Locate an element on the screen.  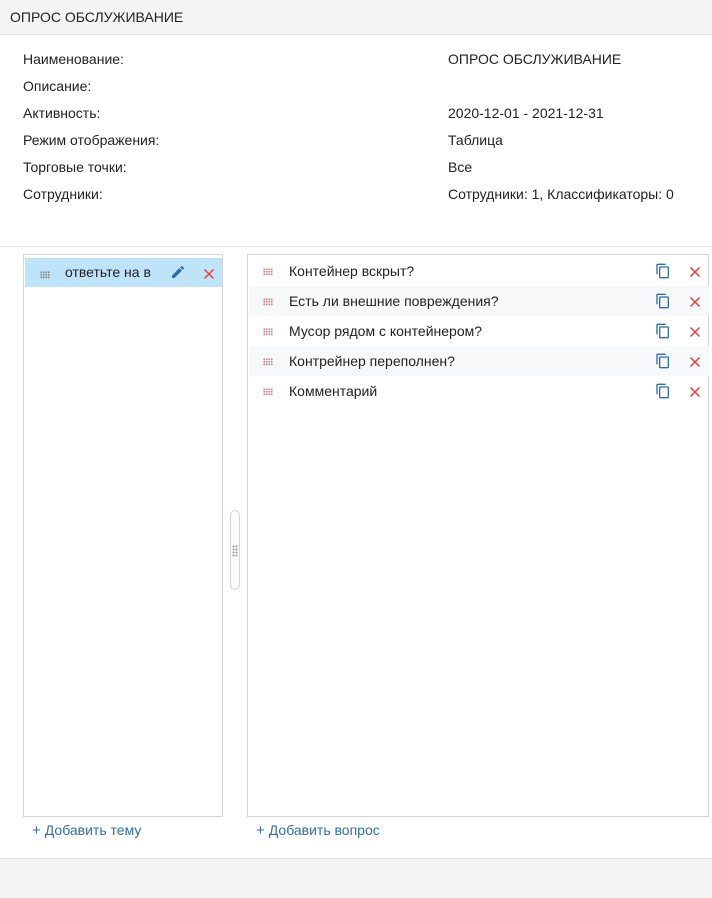
question-row: Есть ли внешние повреждения? is located at coordinates (479, 301).